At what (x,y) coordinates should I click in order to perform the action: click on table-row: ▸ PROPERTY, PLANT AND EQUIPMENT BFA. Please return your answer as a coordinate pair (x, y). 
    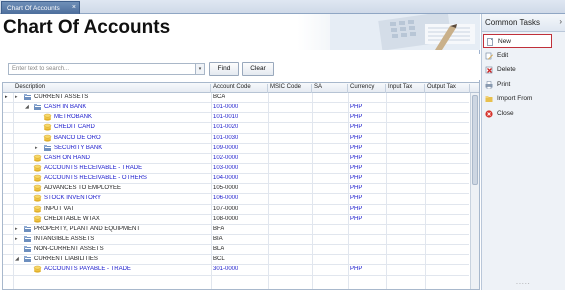
    Looking at the image, I should click on (236, 230).